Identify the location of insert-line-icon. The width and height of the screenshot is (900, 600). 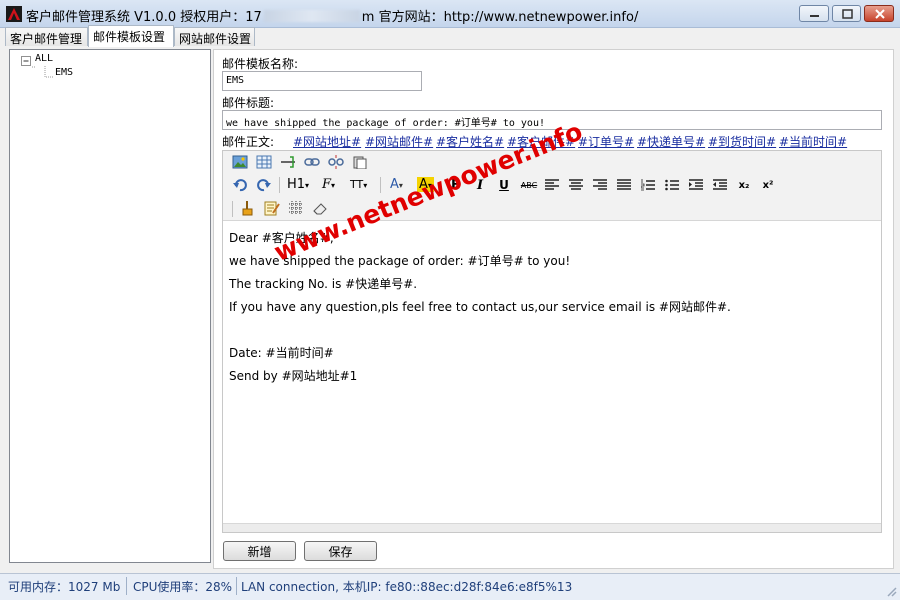
(288, 162).